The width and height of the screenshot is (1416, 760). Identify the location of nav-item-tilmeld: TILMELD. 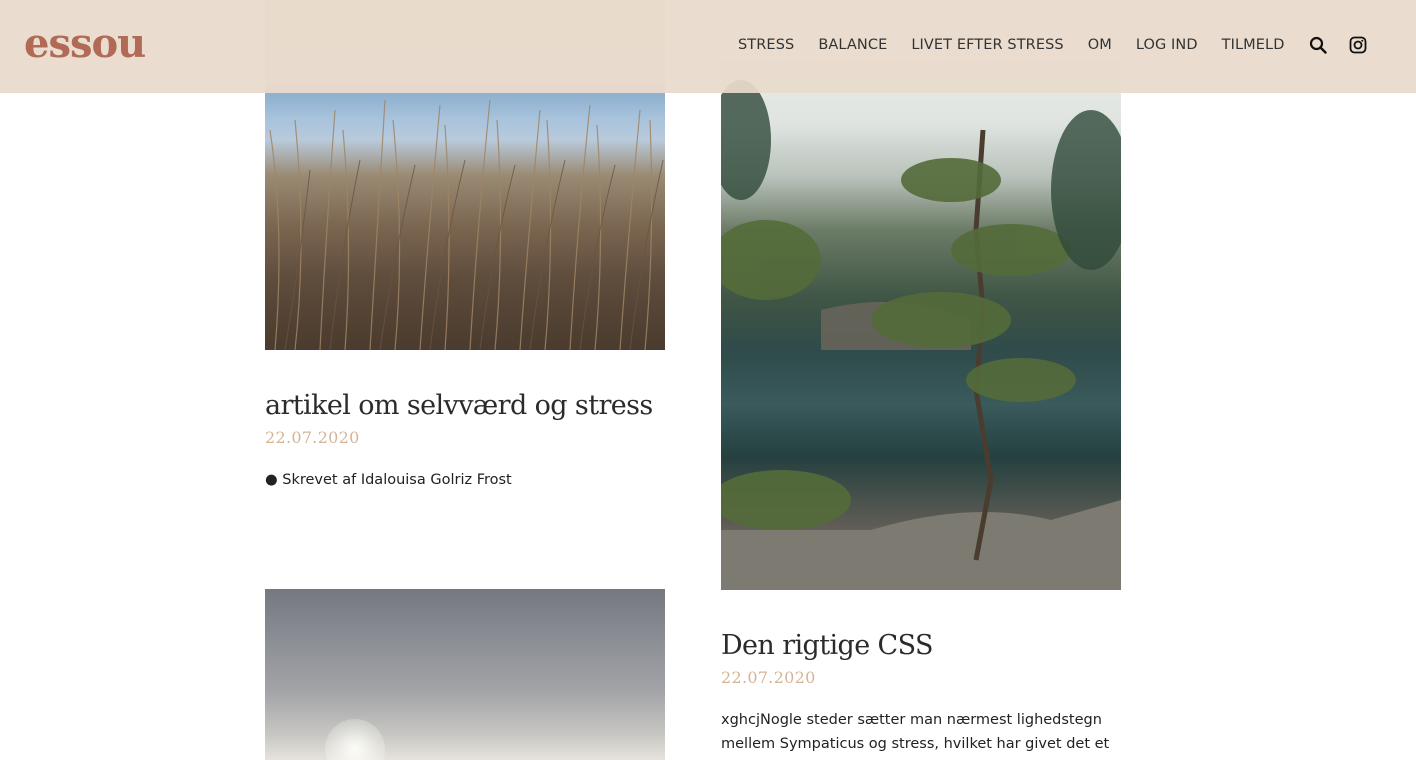
(1253, 45).